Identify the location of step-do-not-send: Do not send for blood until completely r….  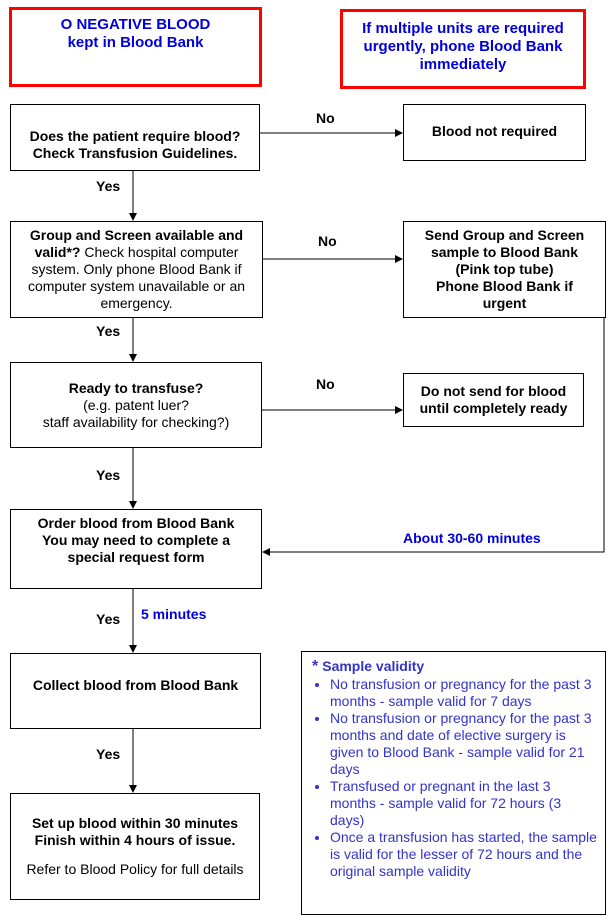
(493, 400).